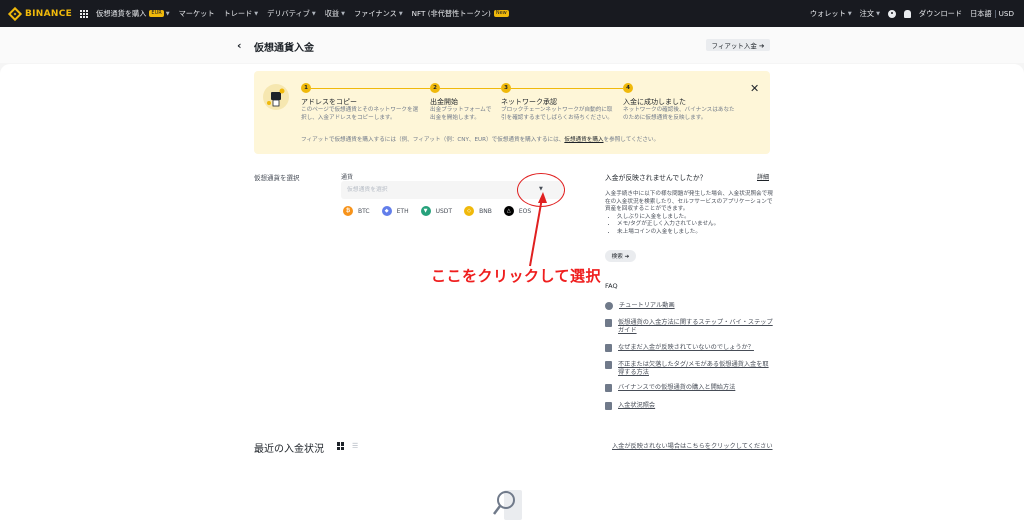 The height and width of the screenshot is (521, 1024). Describe the element at coordinates (335, 14) in the screenshot. I see `nav-earn: 収益 ▼` at that location.